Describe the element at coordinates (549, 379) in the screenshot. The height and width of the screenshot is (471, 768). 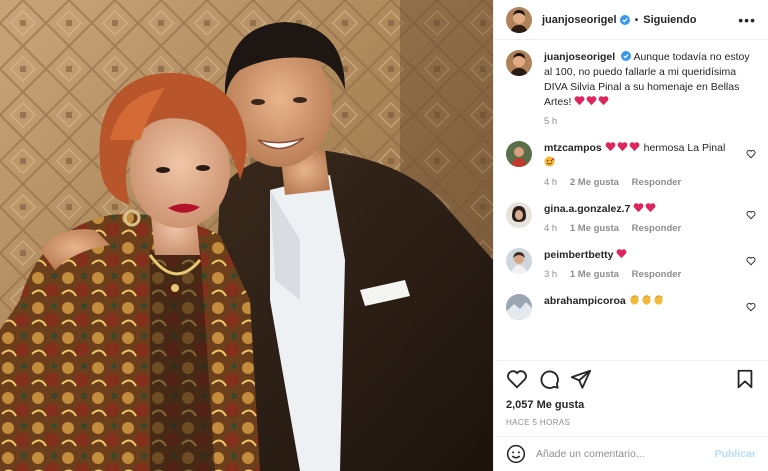
I see `comment-icon` at that location.